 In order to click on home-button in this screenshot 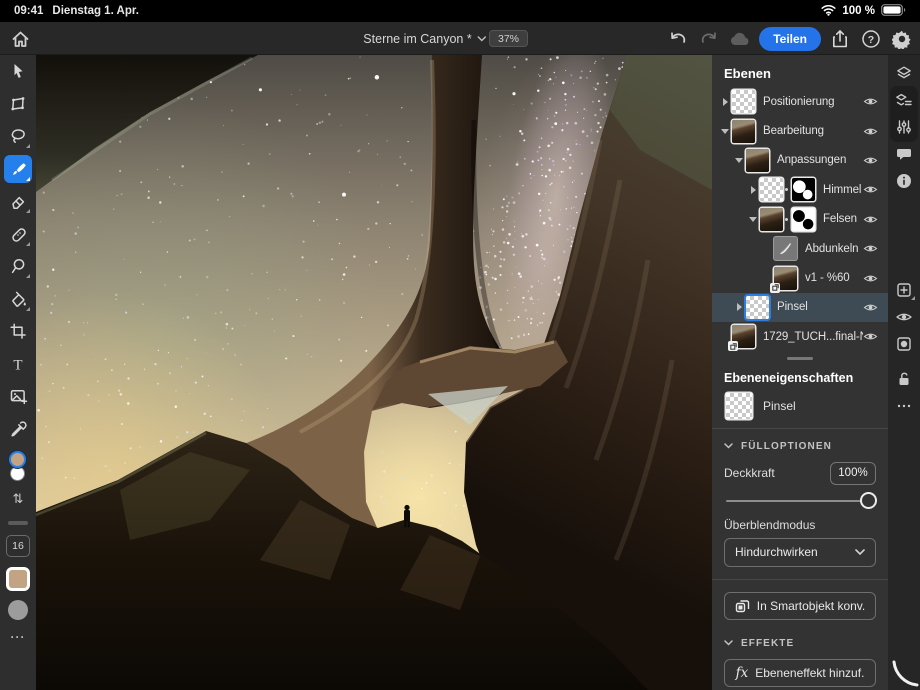, I will do `click(20, 39)`.